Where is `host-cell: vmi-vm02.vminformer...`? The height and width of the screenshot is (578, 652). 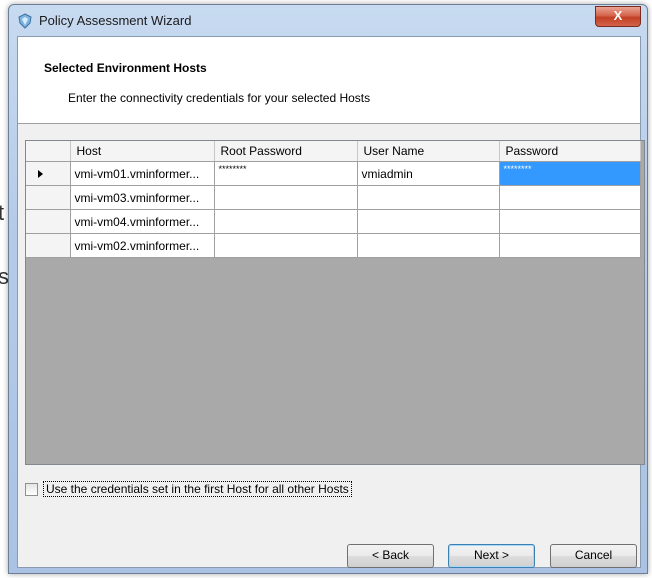
host-cell: vmi-vm02.vminformer... is located at coordinates (142, 245).